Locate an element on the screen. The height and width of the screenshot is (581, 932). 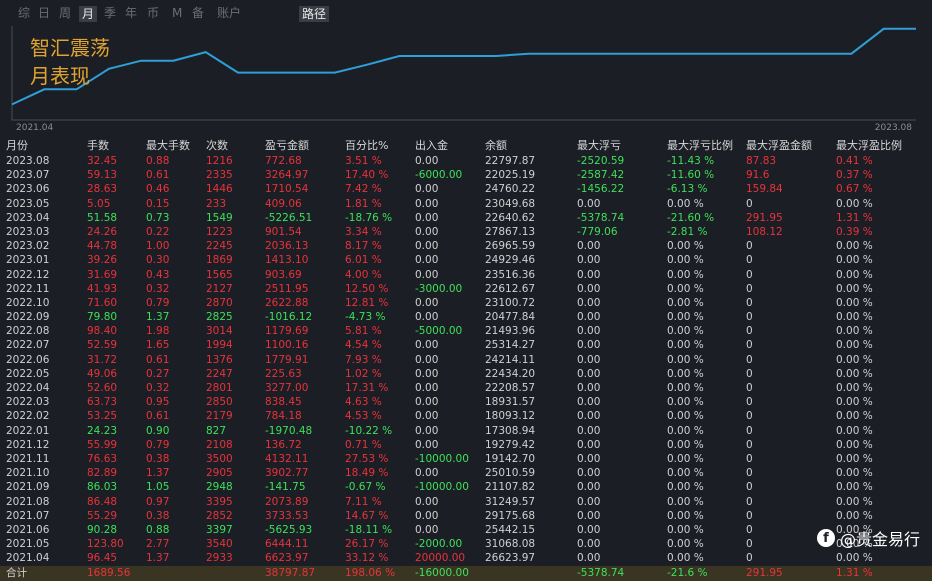
table-cell: 0.38 is located at coordinates (158, 458).